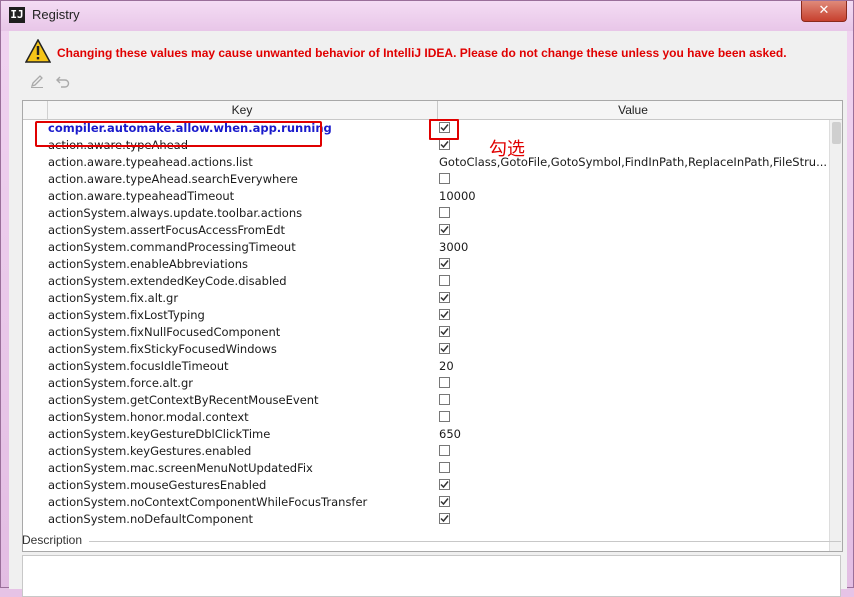  Describe the element at coordinates (126, 315) in the screenshot. I see `row-key: actionSystem.fixLostTyping` at that location.